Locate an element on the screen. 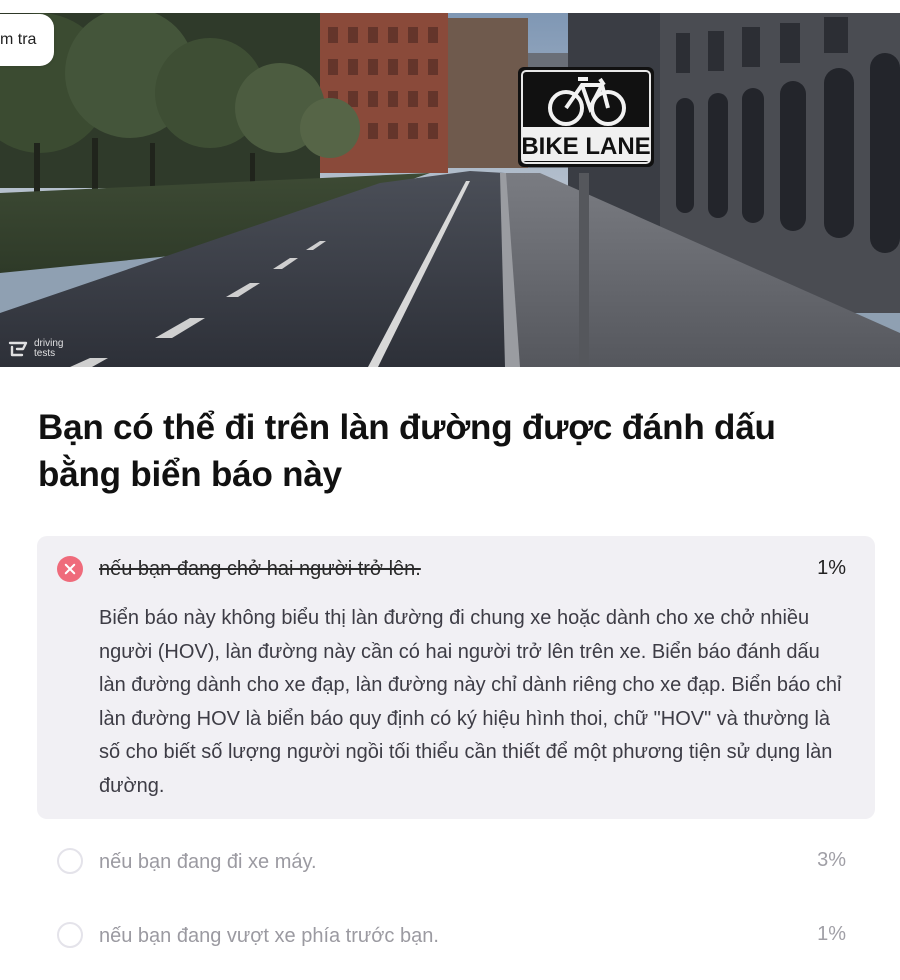 The height and width of the screenshot is (980, 900). answer-option-2: nếu bạn đang đi xe máy. 3% is located at coordinates (450, 860).